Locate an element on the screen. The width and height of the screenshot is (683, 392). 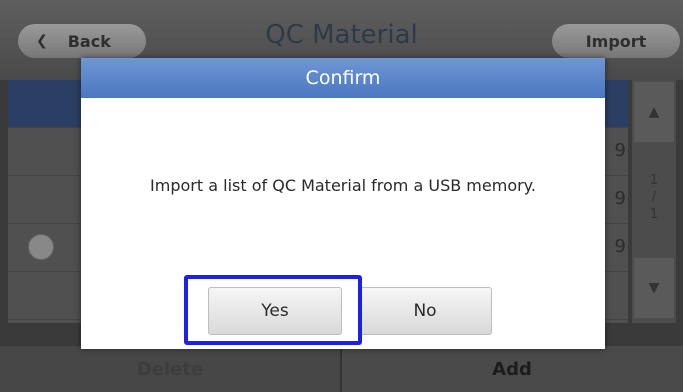
add-button: Add is located at coordinates (512, 369).